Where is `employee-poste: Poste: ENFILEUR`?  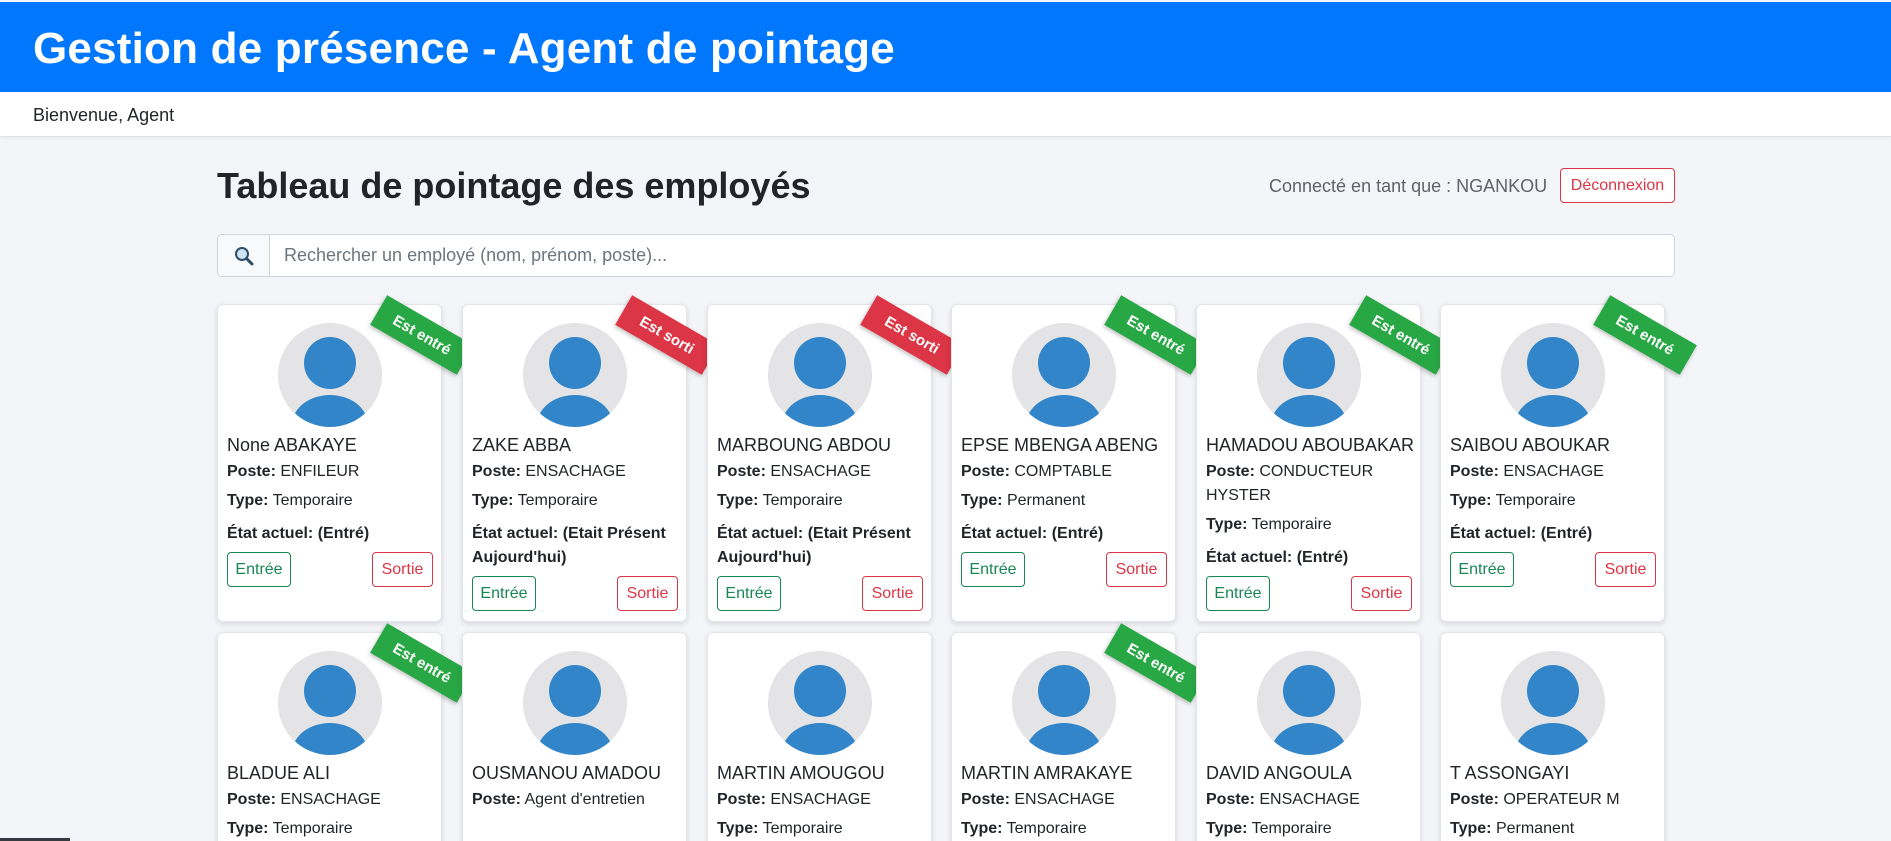
employee-poste: Poste: ENFILEUR is located at coordinates (293, 471).